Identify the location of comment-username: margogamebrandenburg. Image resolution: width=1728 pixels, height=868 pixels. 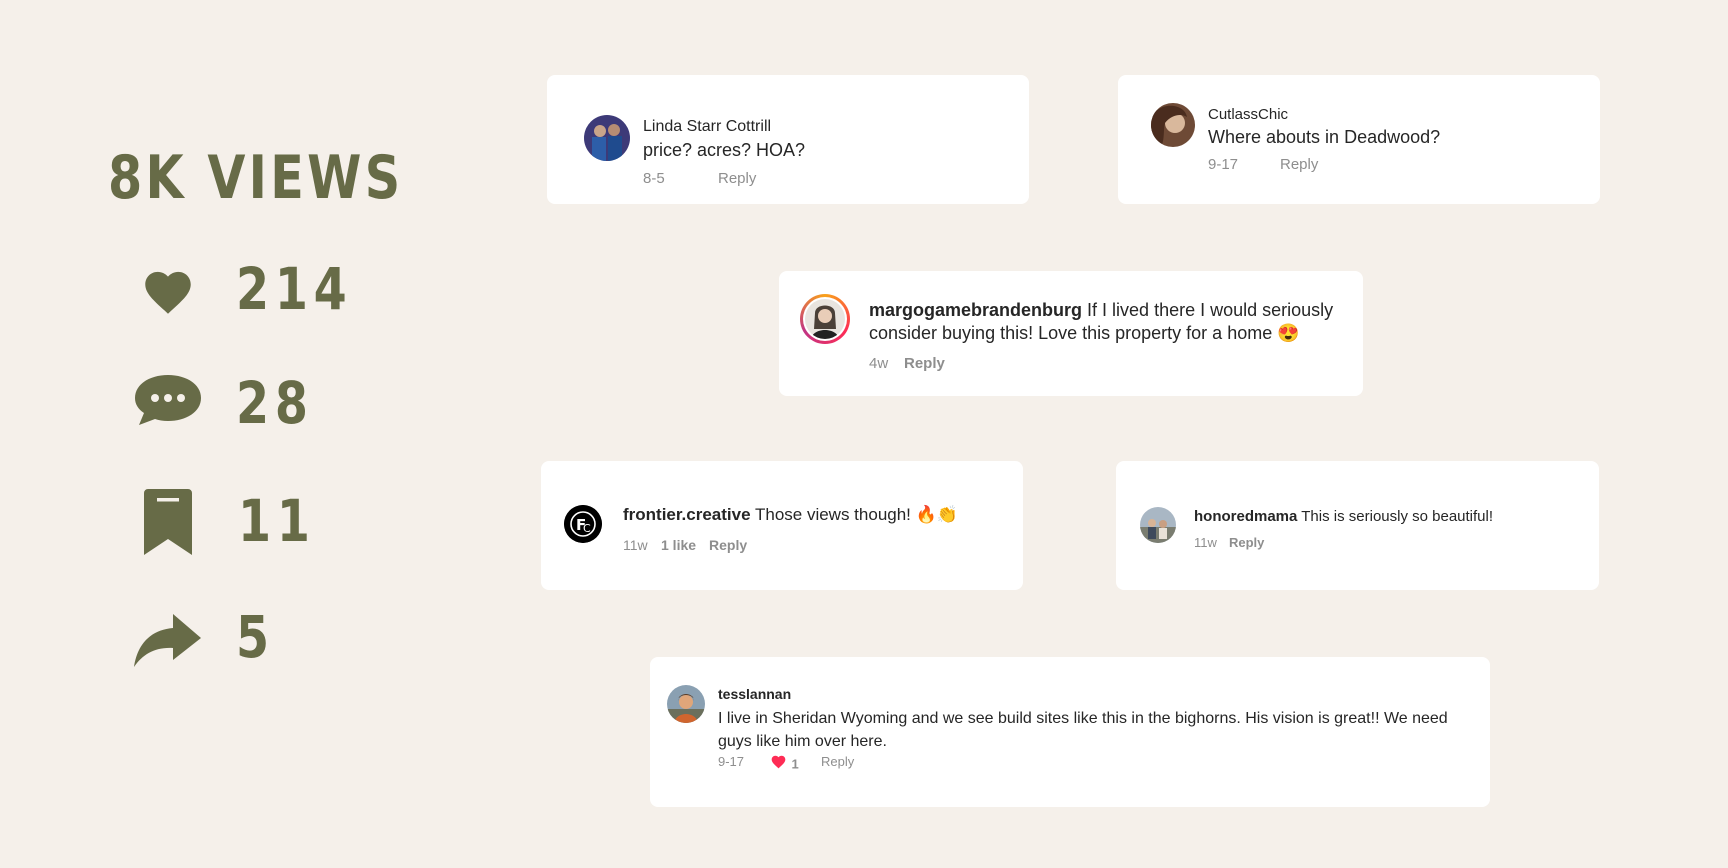
(975, 310).